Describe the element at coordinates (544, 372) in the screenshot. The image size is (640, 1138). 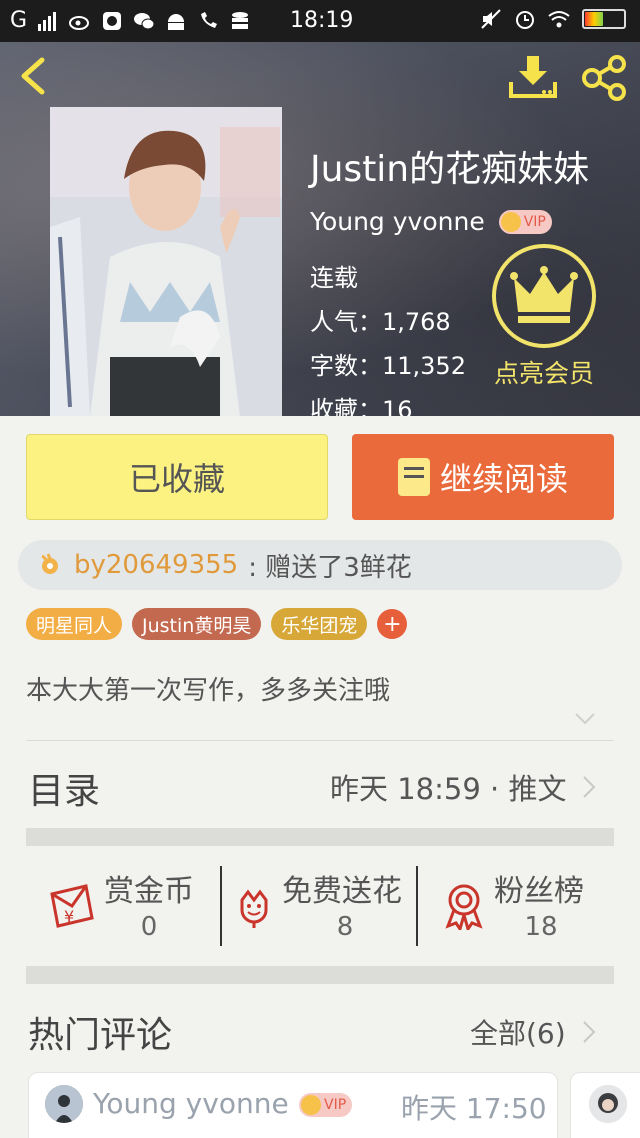
I see `member-label: 点亮会员` at that location.